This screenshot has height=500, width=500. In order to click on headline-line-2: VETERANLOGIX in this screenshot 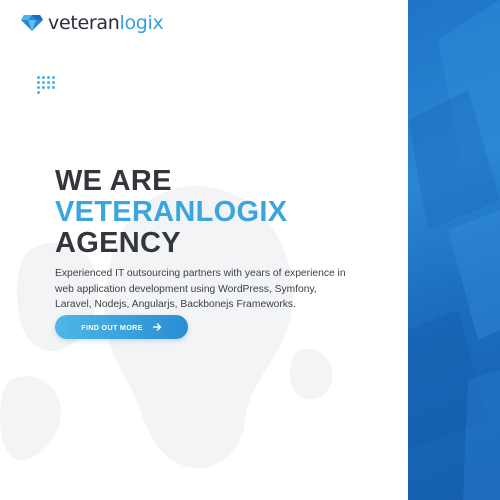, I will do `click(171, 212)`.